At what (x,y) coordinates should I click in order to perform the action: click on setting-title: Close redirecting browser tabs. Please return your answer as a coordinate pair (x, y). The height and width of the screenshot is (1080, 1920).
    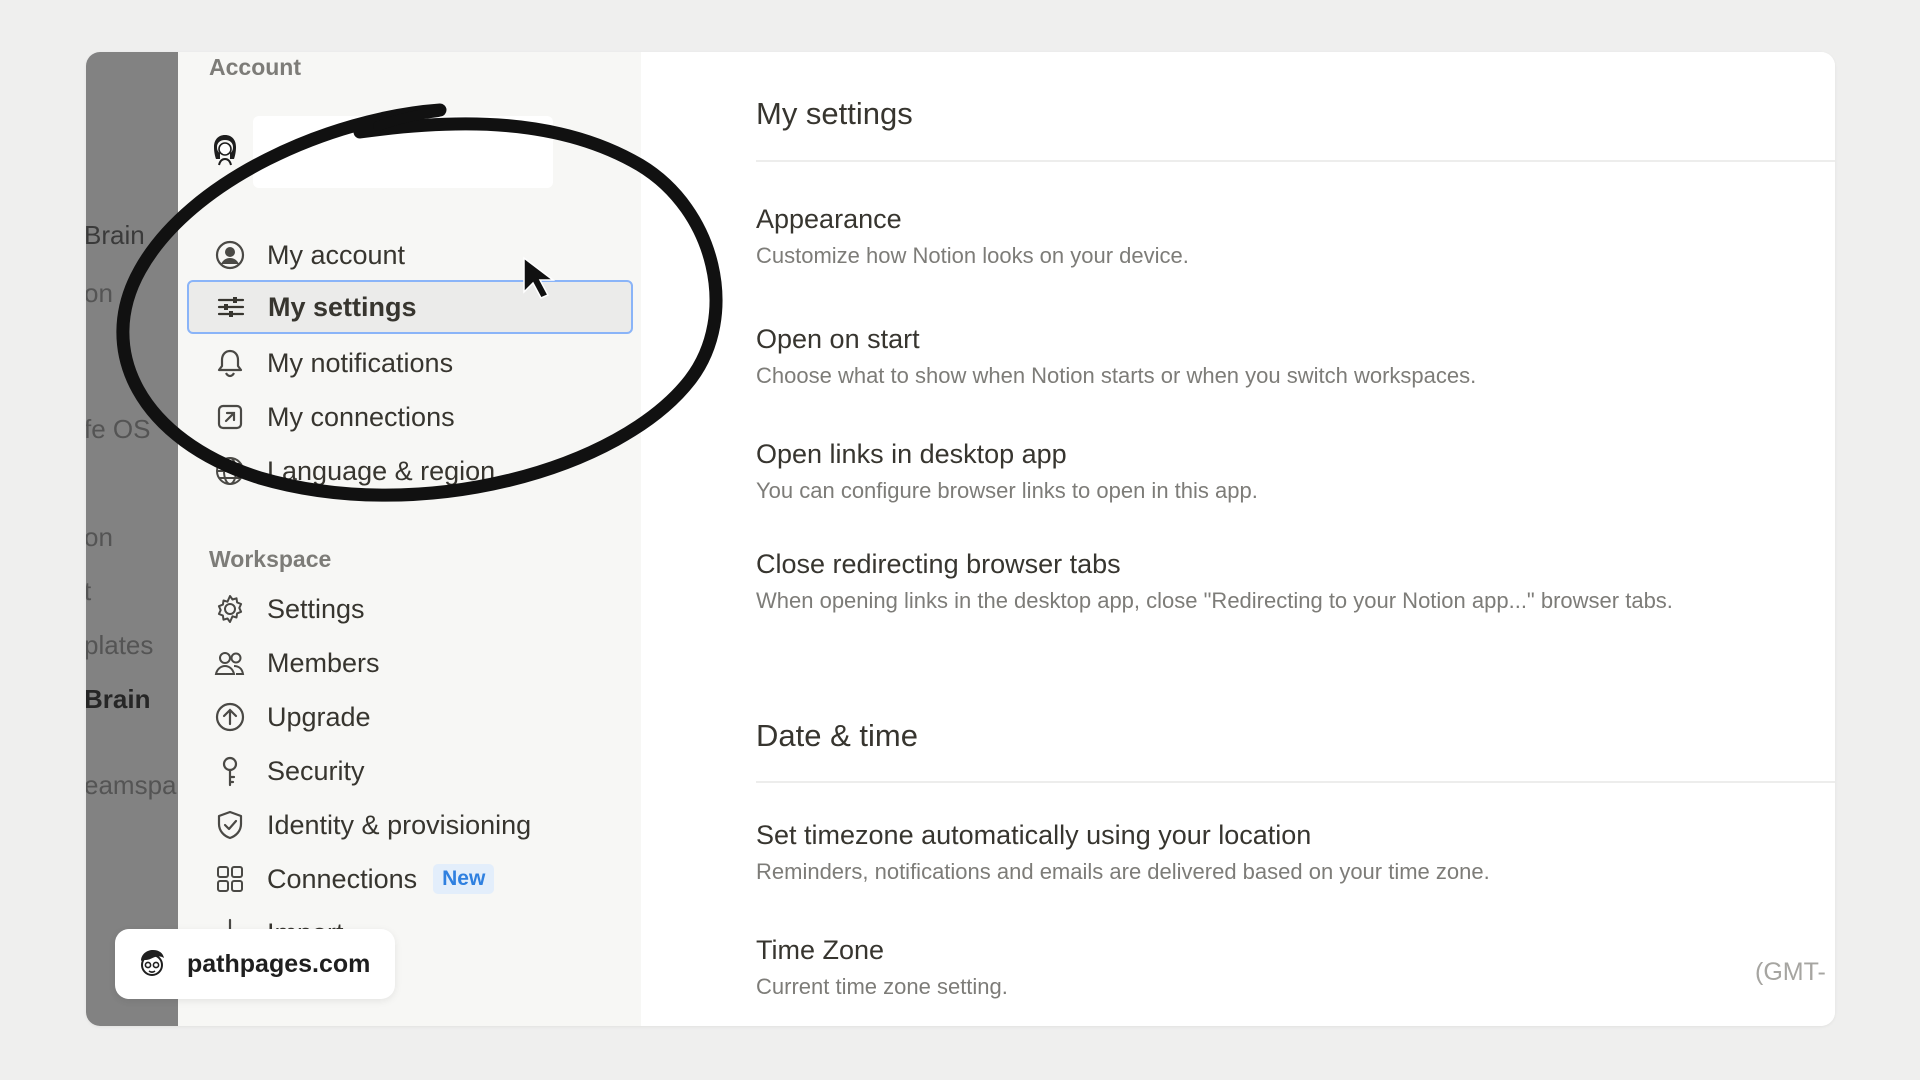
    Looking at the image, I should click on (938, 564).